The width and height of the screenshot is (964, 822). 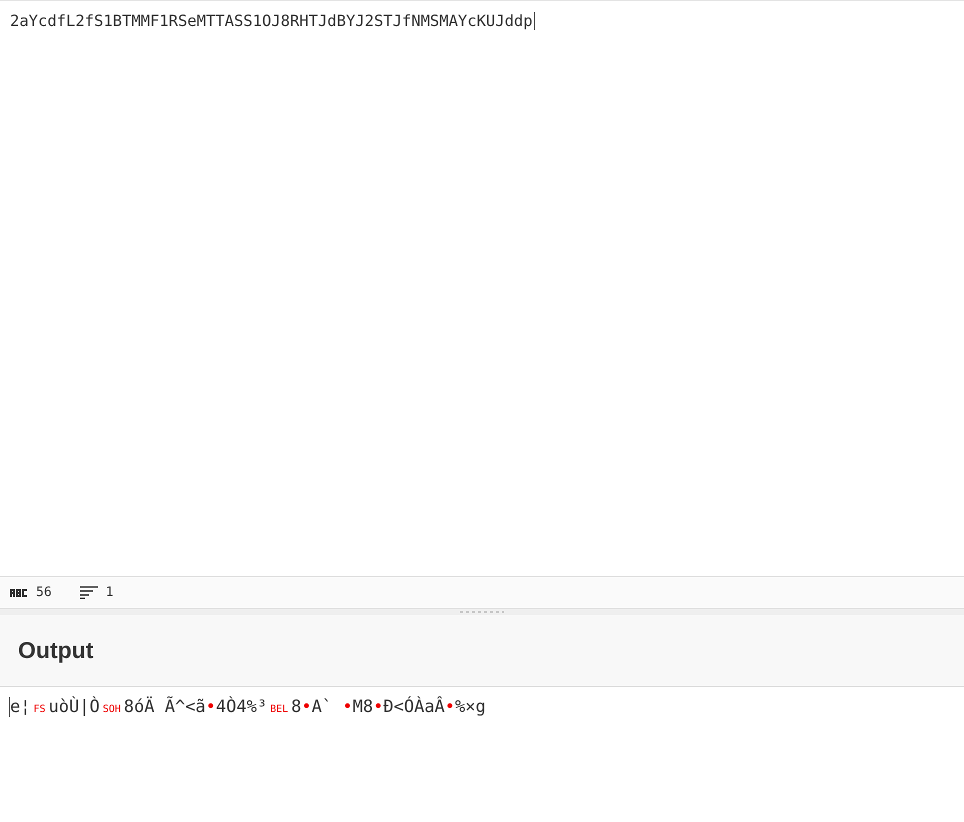 I want to click on line-count: 1, so click(x=110, y=592).